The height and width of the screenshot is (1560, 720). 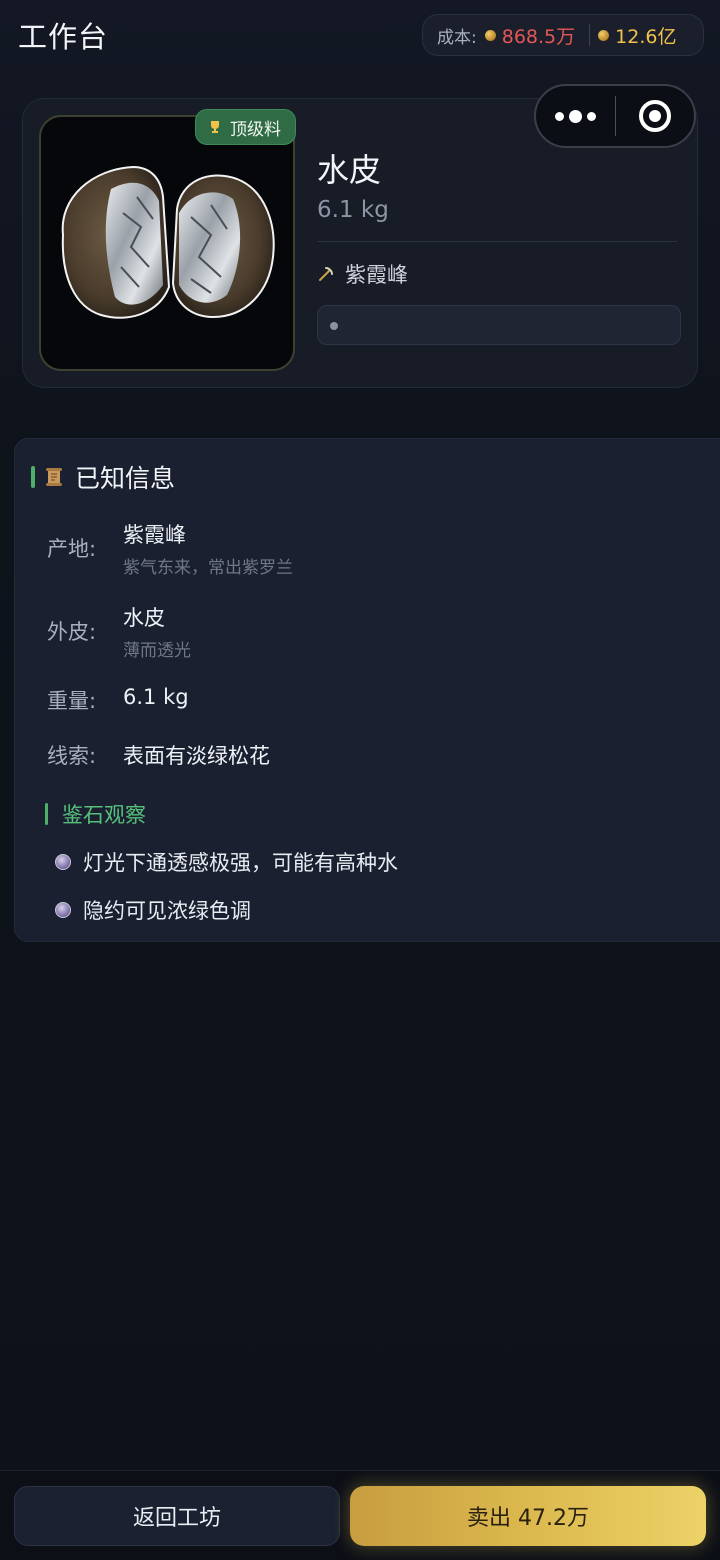 I want to click on observation-item: 灯光下通透感极强，可能有高种水, so click(x=226, y=862).